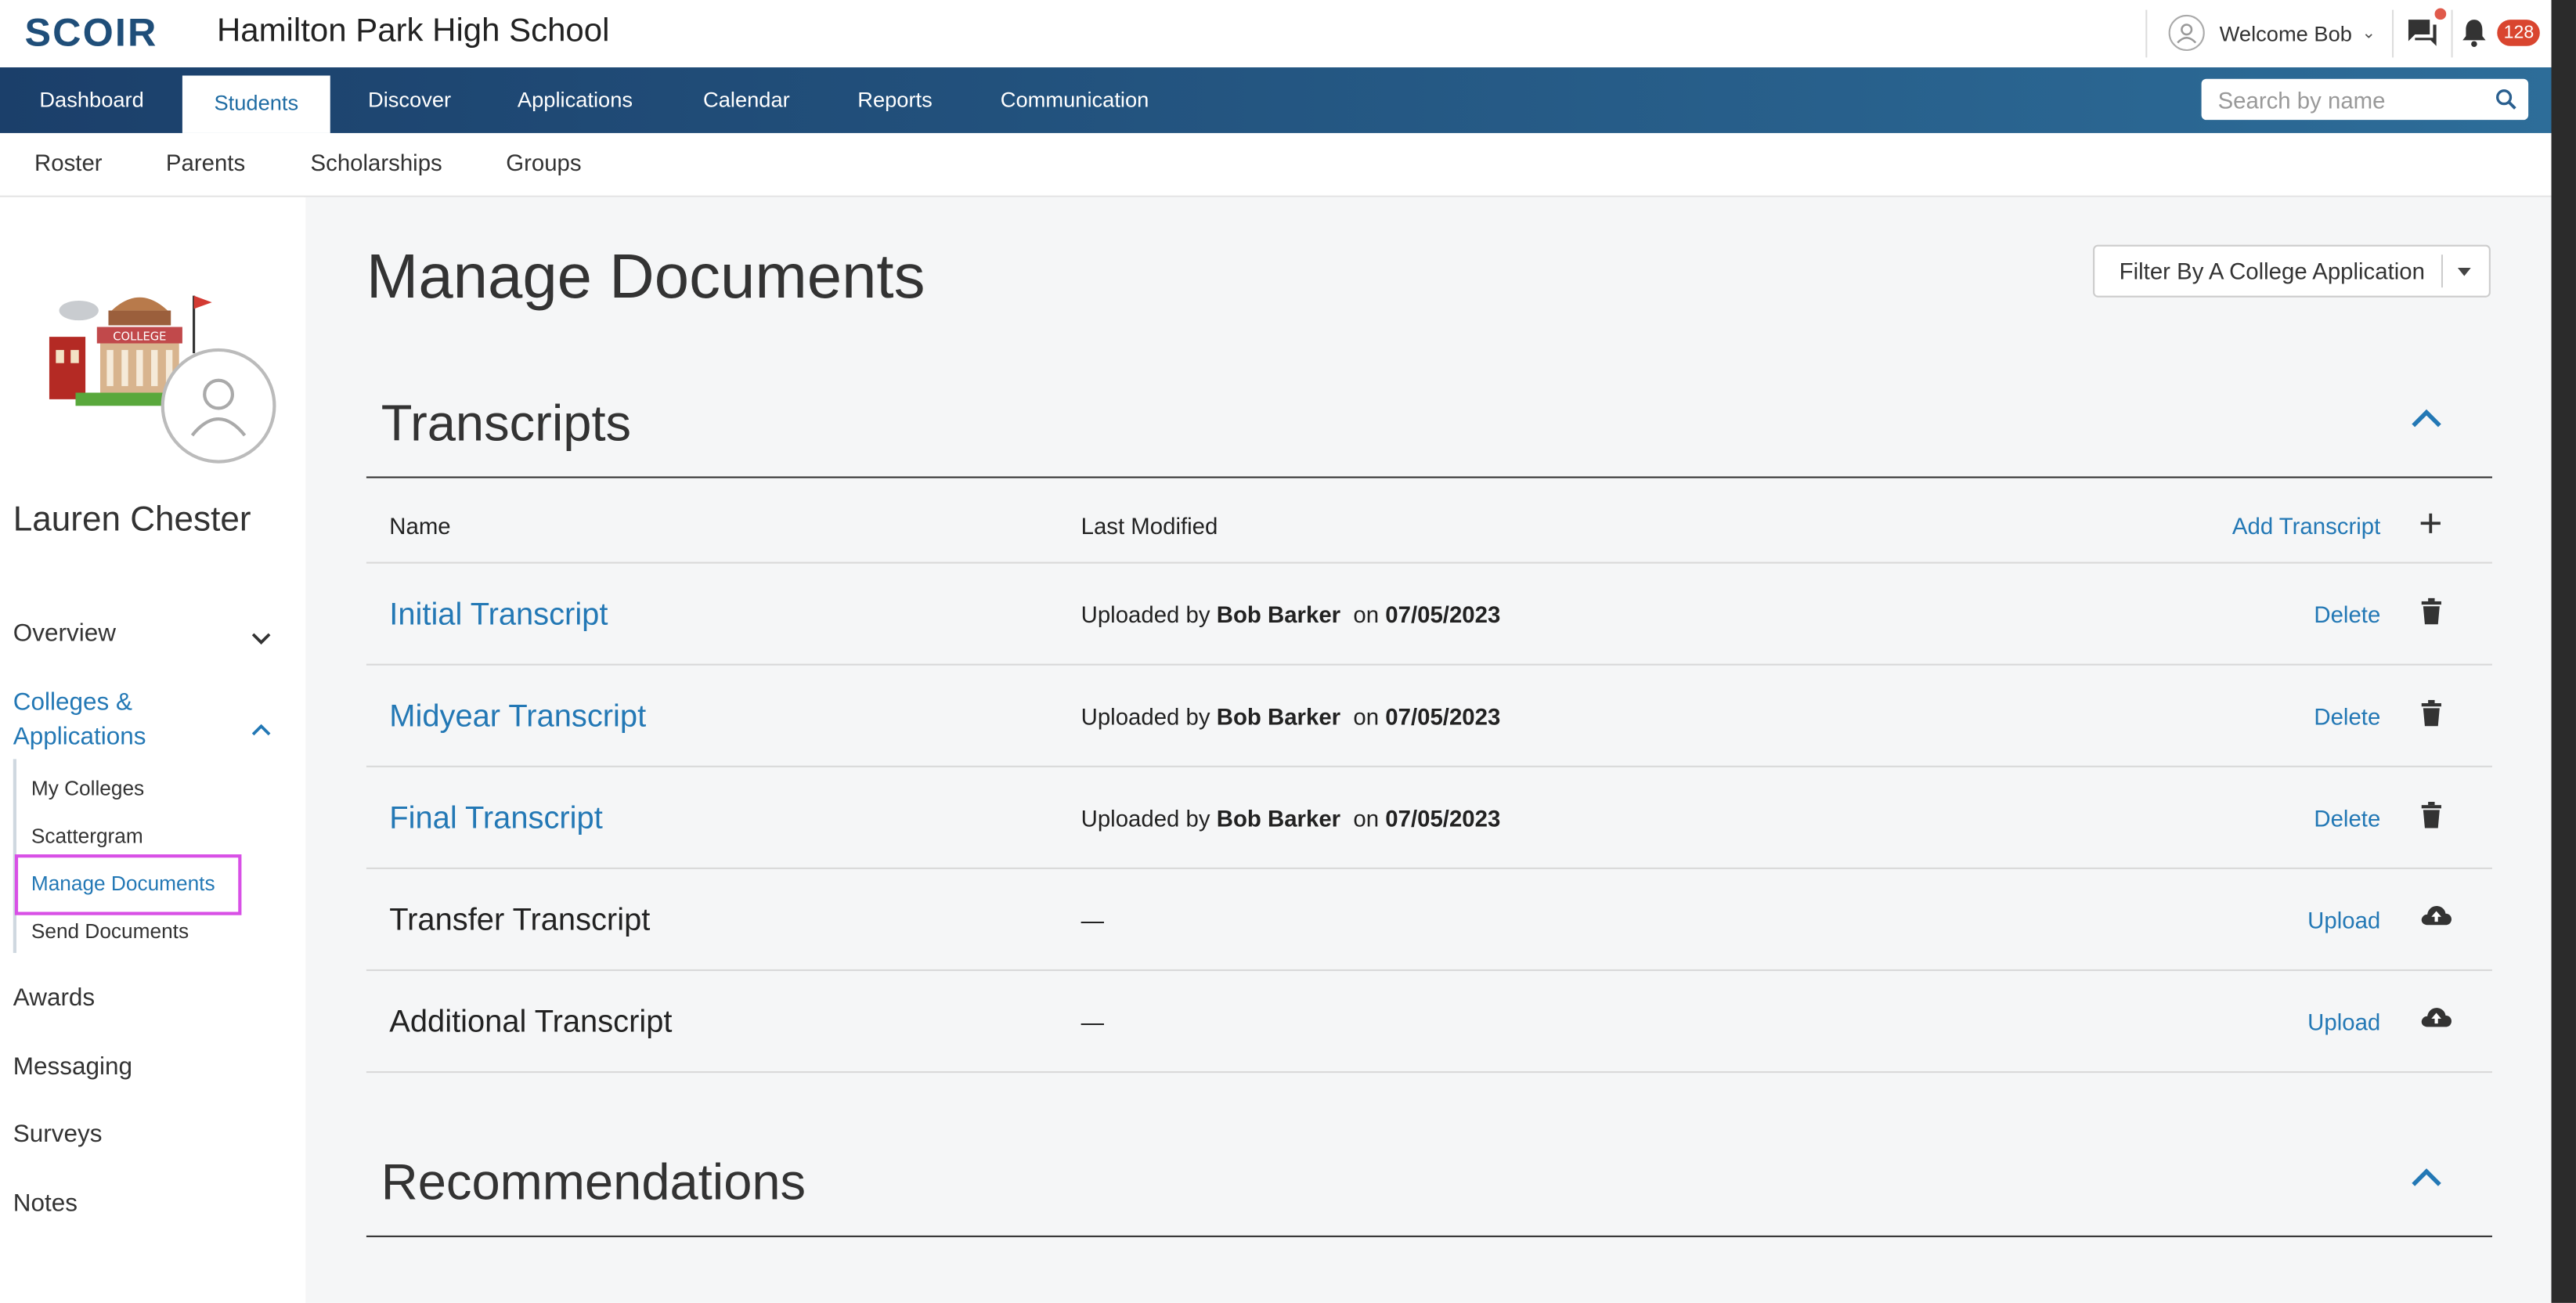 The image size is (2576, 1303). What do you see at coordinates (54, 998) in the screenshot?
I see `sidebar-item-awards: Awards` at bounding box center [54, 998].